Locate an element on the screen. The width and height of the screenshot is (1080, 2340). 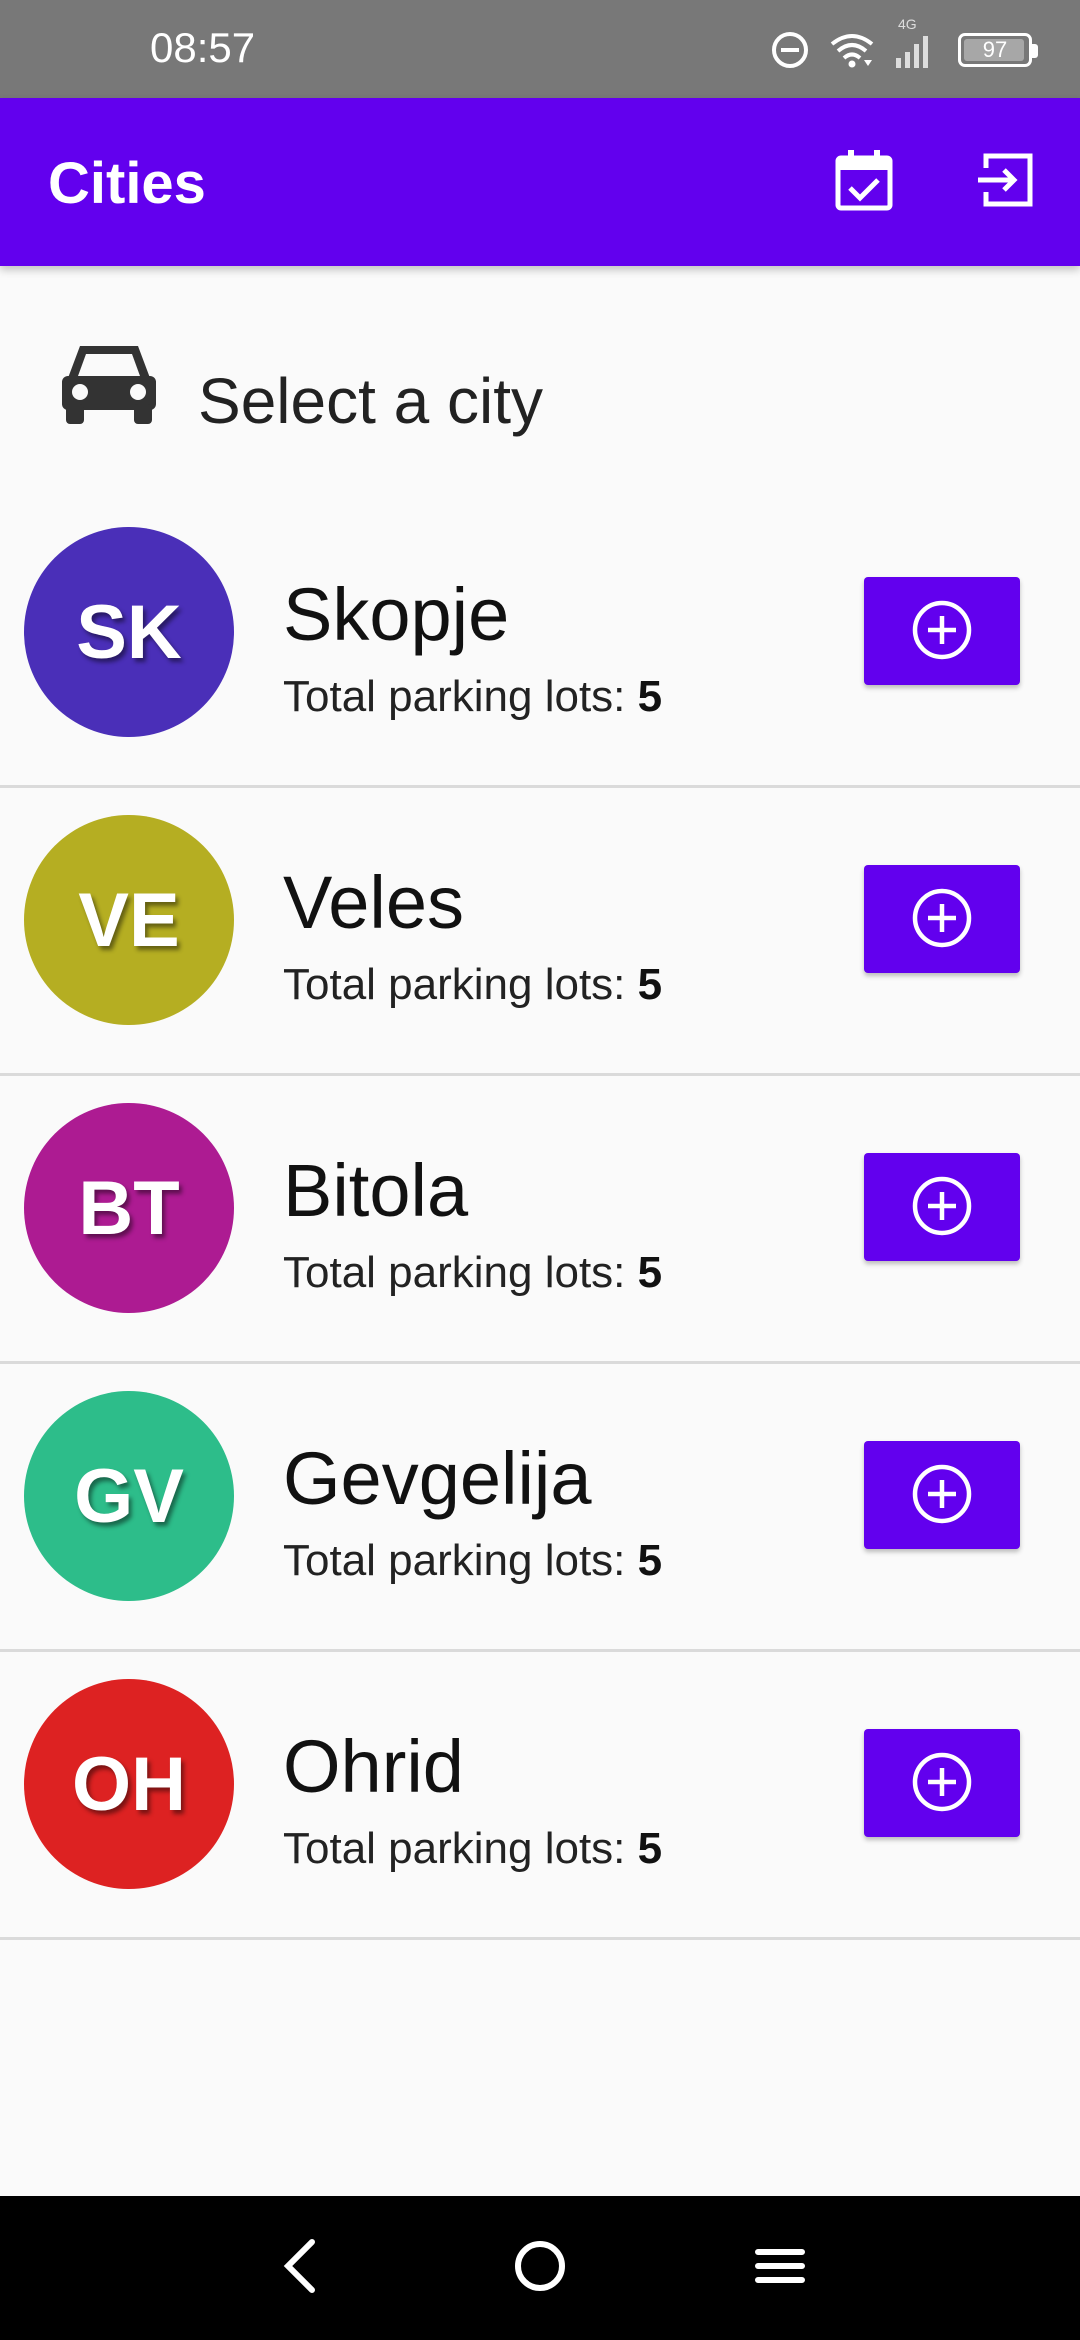
network-type-label: 4G is located at coordinates (907, 24).